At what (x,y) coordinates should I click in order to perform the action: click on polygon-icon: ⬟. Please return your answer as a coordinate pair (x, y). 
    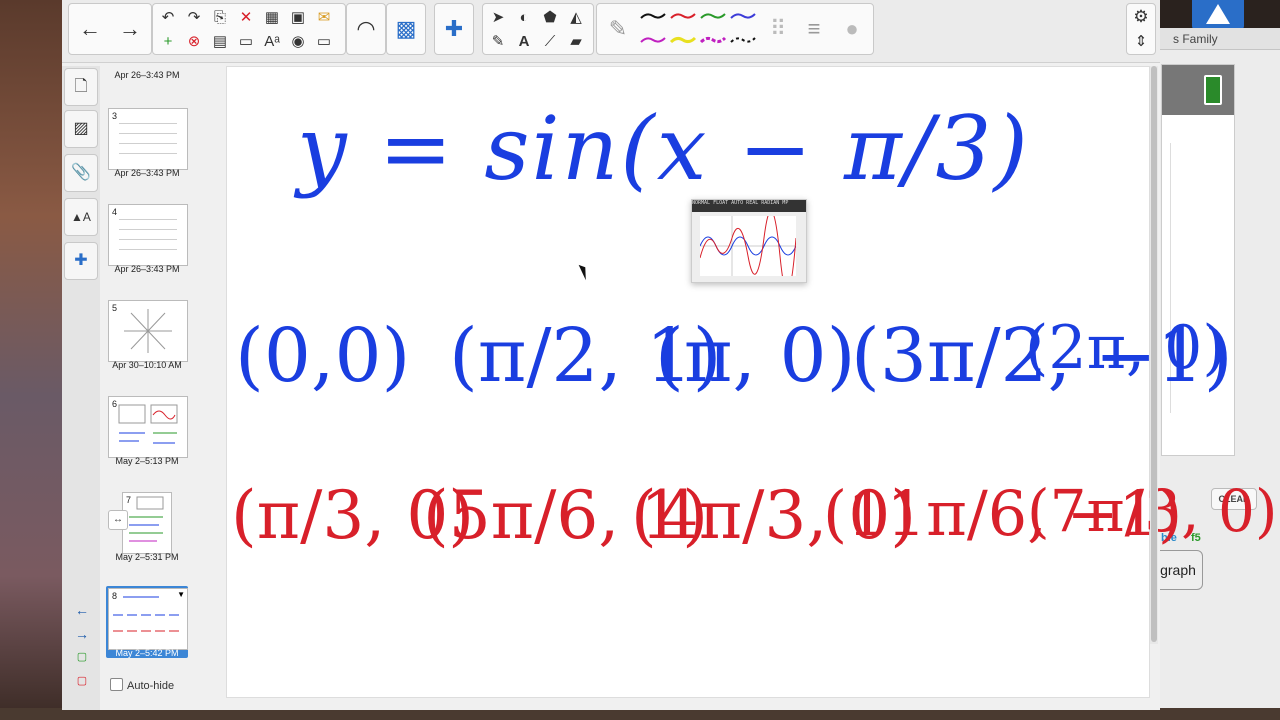
    Looking at the image, I should click on (550, 18).